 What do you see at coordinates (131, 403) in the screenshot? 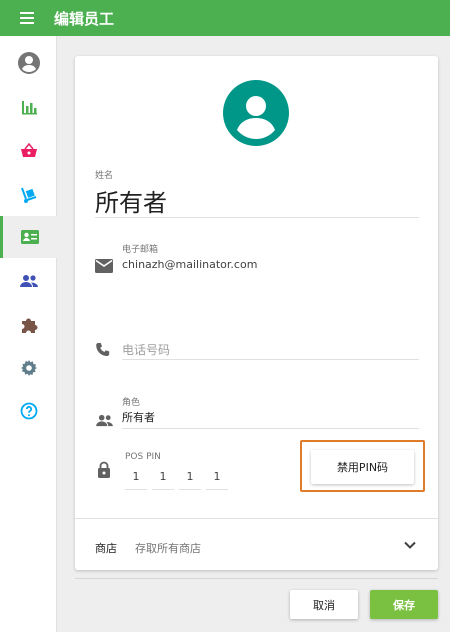
I see `role-label: 角色` at bounding box center [131, 403].